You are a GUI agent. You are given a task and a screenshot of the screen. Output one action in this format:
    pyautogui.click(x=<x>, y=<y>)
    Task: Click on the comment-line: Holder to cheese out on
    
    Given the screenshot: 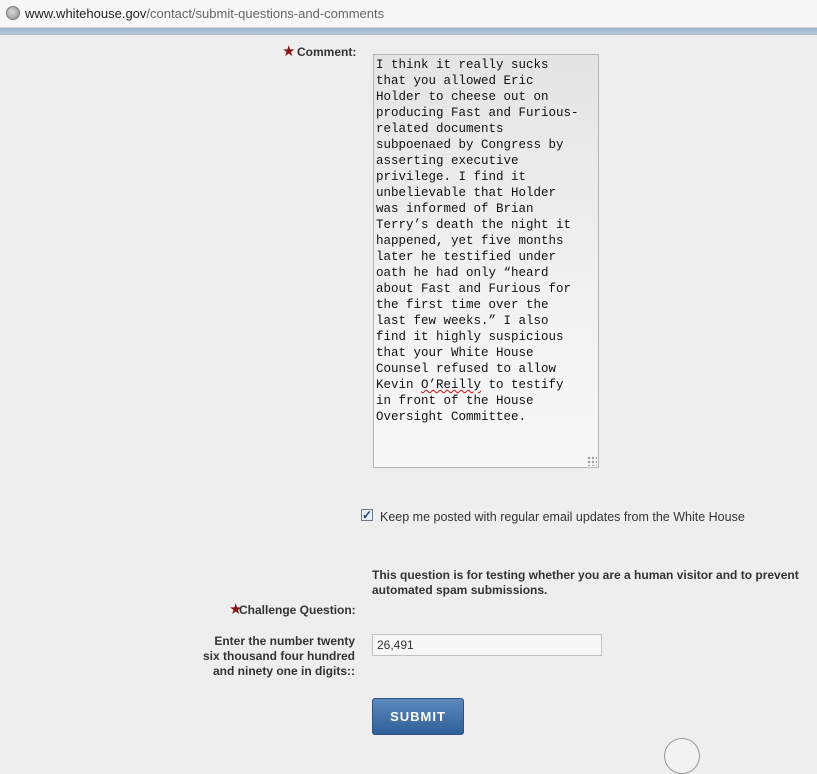 What is the action you would take?
    pyautogui.click(x=462, y=97)
    